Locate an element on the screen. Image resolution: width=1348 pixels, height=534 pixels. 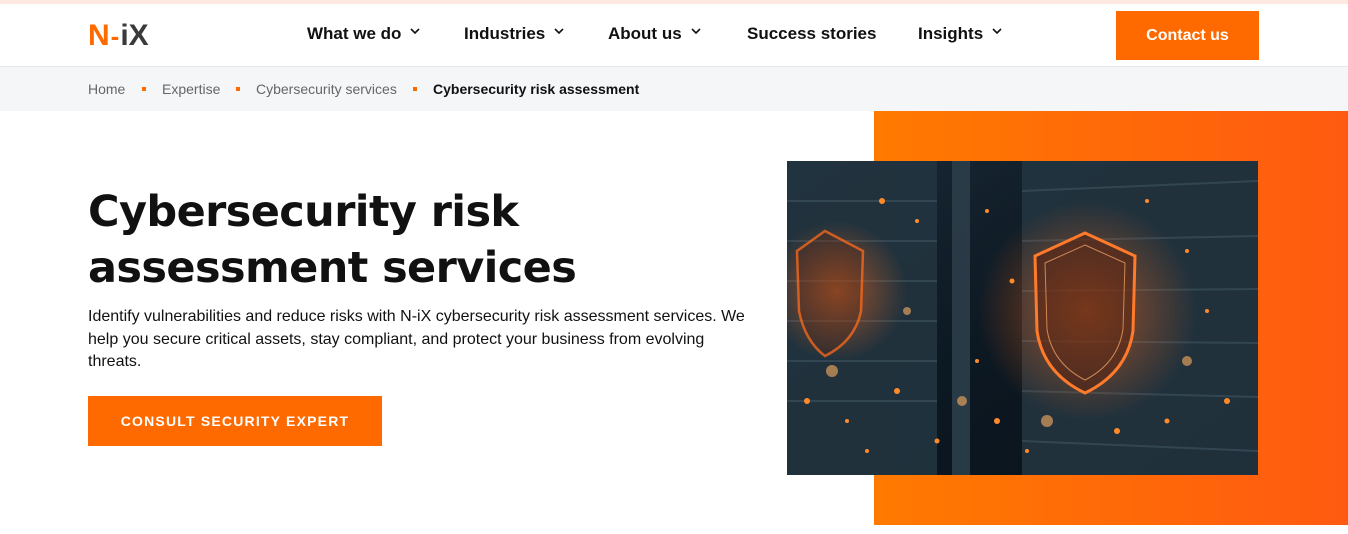
breadcrumb-home: Home is located at coordinates (106, 89).